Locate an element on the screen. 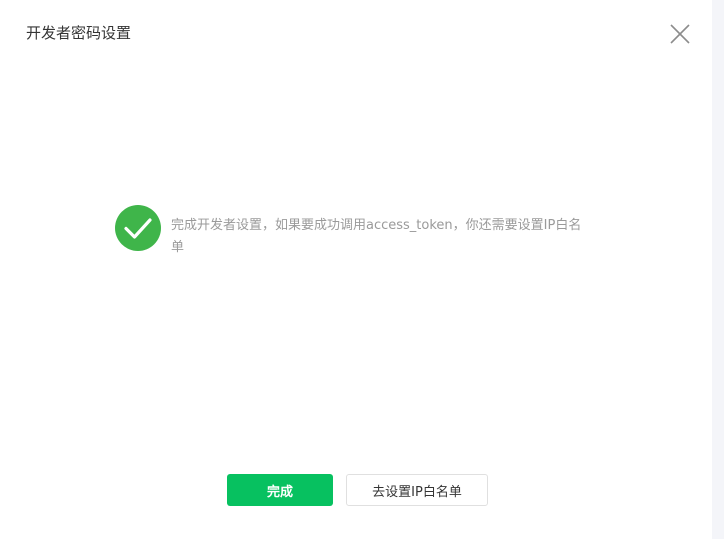  set-ip-whitelist-button: 去设置IP白名单 is located at coordinates (417, 490).